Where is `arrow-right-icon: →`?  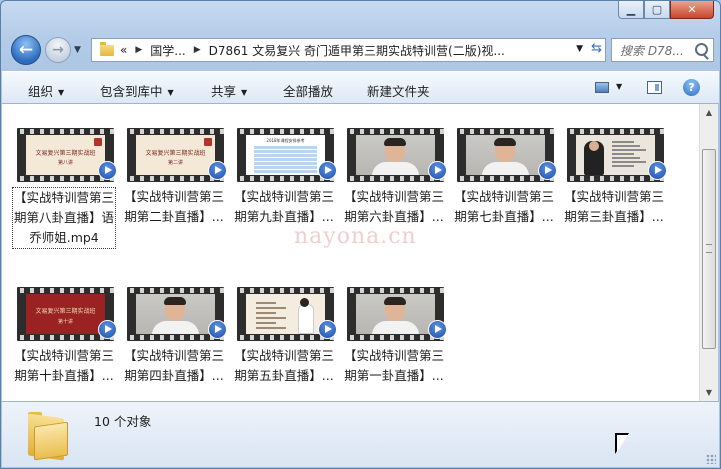 arrow-right-icon: → is located at coordinates (58, 50).